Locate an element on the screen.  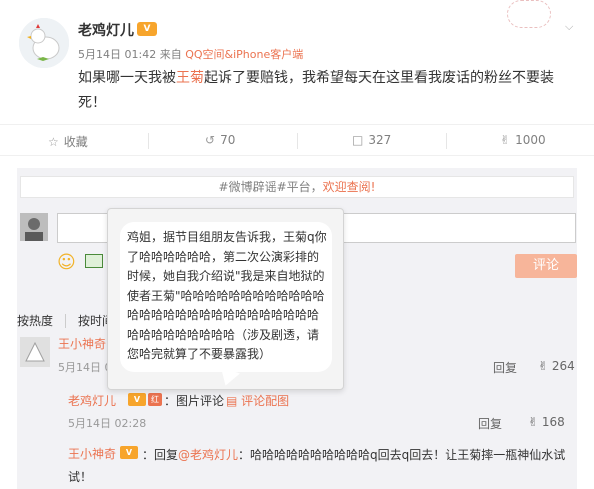
rumor-banner: #微博辟谣#平台，欢迎查阅! is located at coordinates (297, 187).